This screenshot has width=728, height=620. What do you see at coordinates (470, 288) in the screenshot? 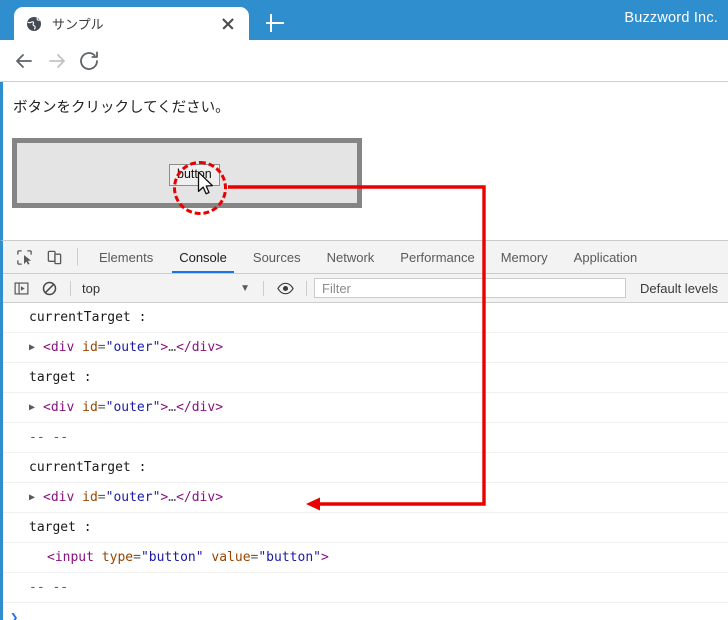
I see `console-filter-input: Filter` at bounding box center [470, 288].